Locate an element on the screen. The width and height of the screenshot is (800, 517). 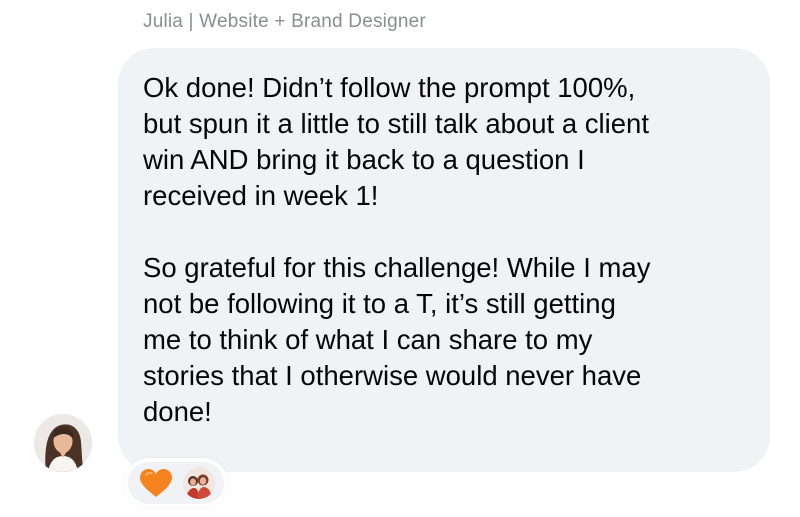
group-photo-icon is located at coordinates (199, 483).